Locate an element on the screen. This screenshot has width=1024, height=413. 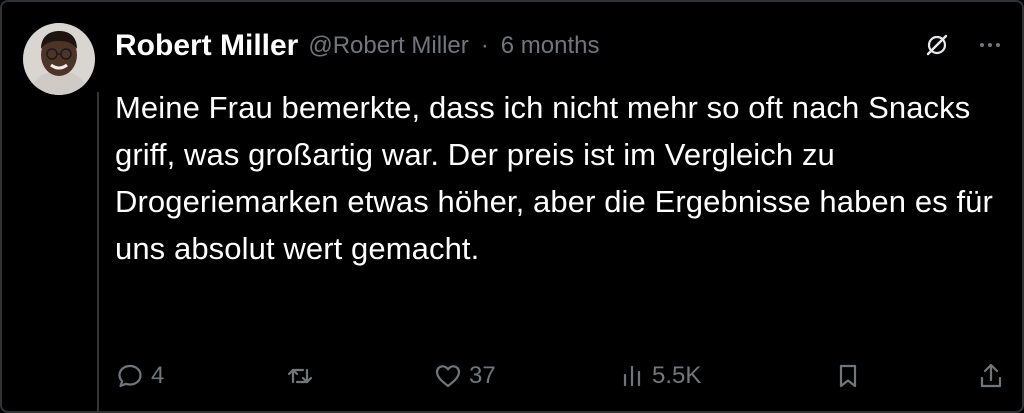
author-handle: @Robert Miller is located at coordinates (388, 46).